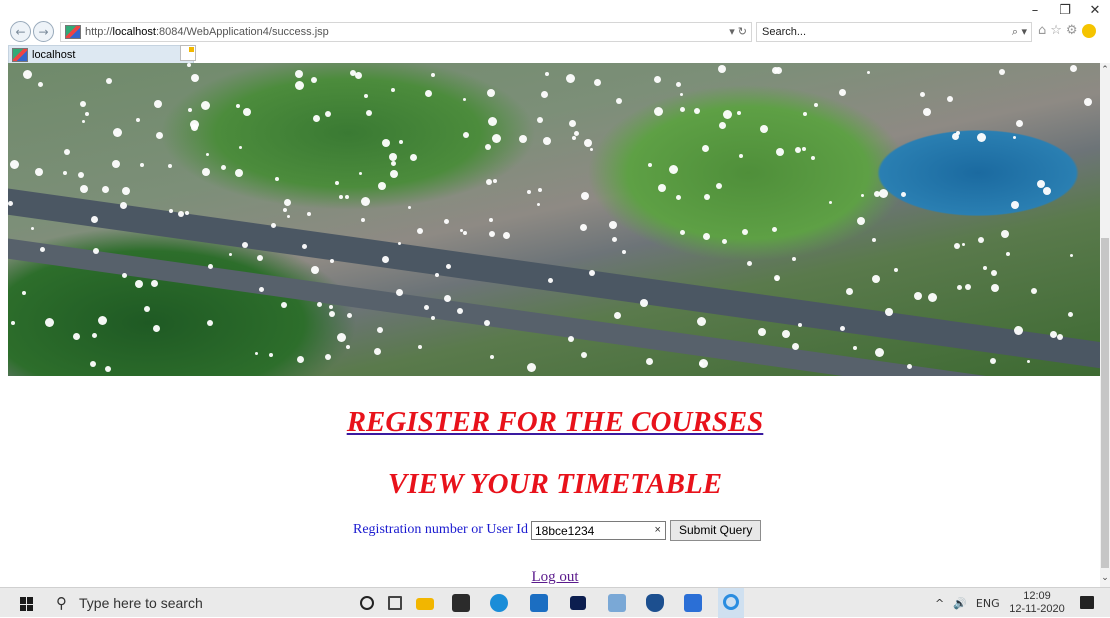 The image size is (1110, 618). I want to click on amazon-icon, so click(617, 603).